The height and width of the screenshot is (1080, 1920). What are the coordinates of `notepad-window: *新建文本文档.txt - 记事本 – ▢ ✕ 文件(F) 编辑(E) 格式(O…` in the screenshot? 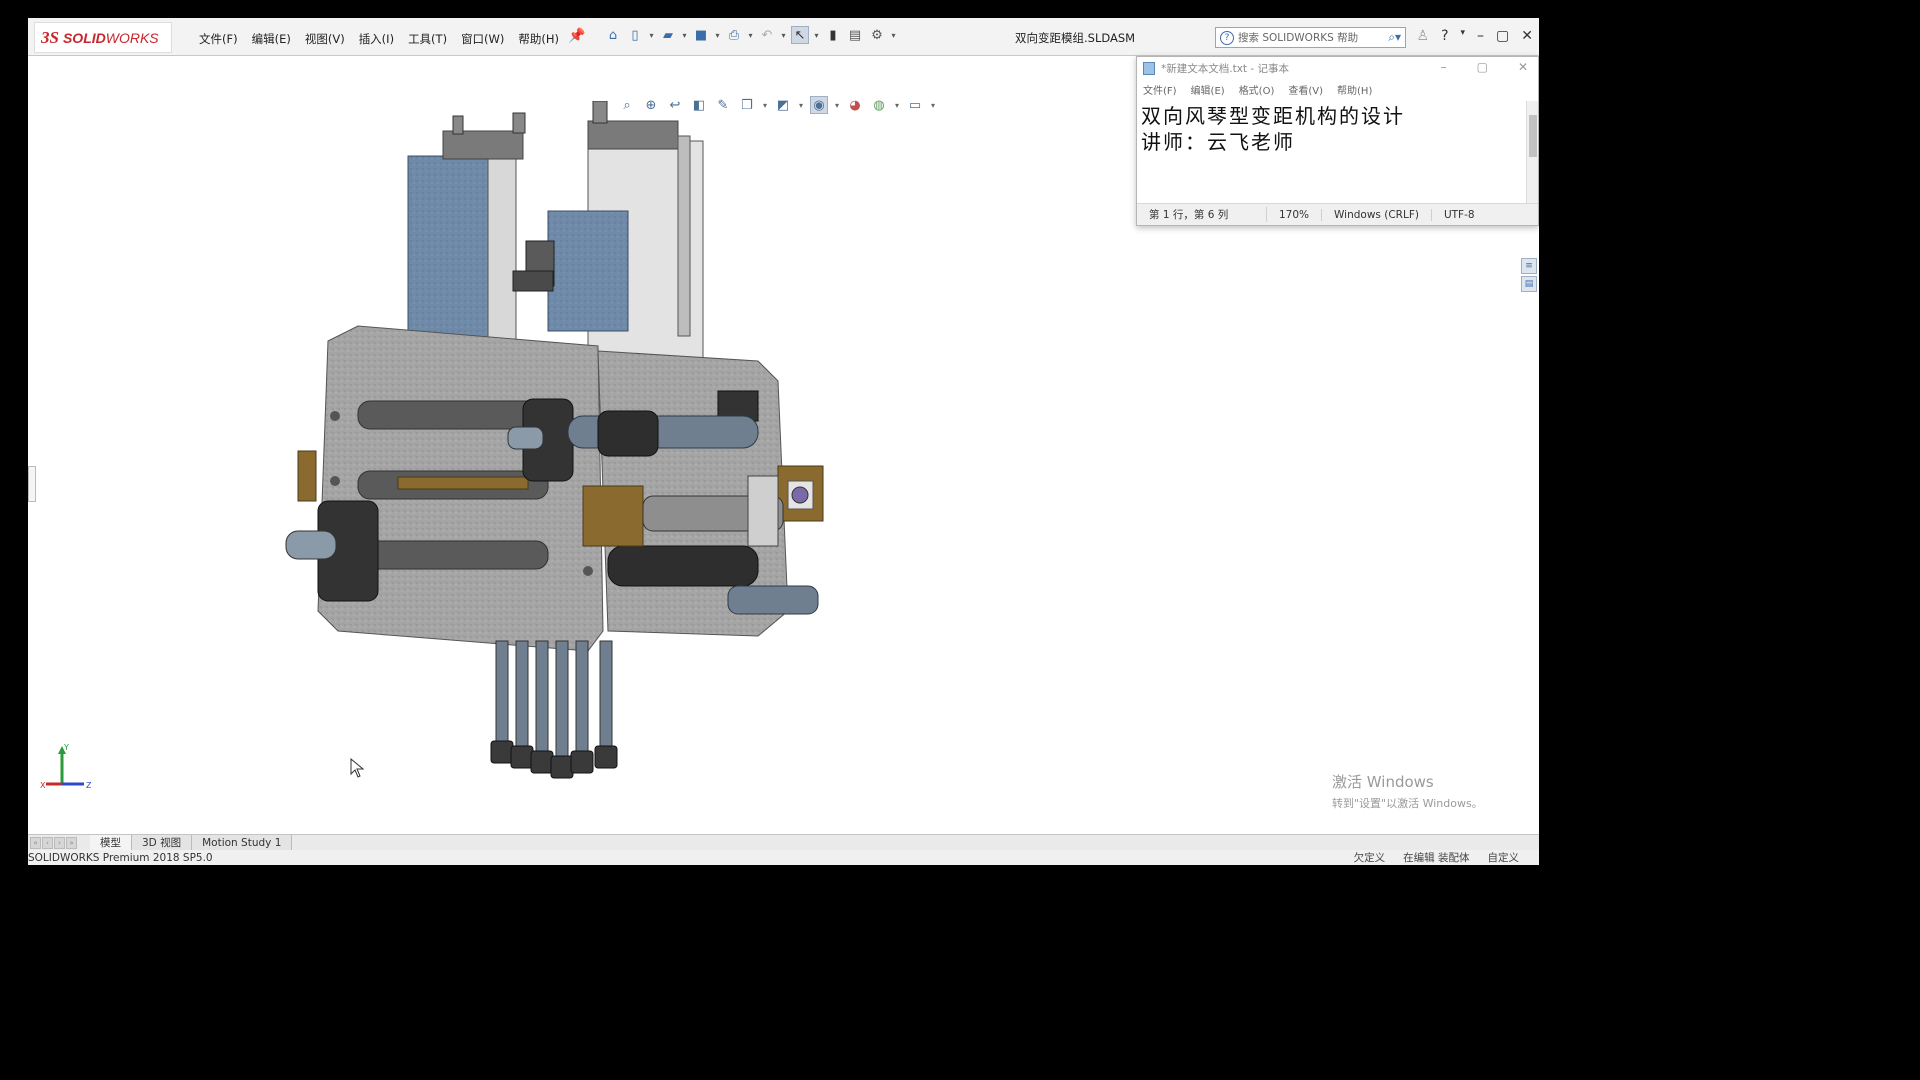 It's located at (1337, 141).